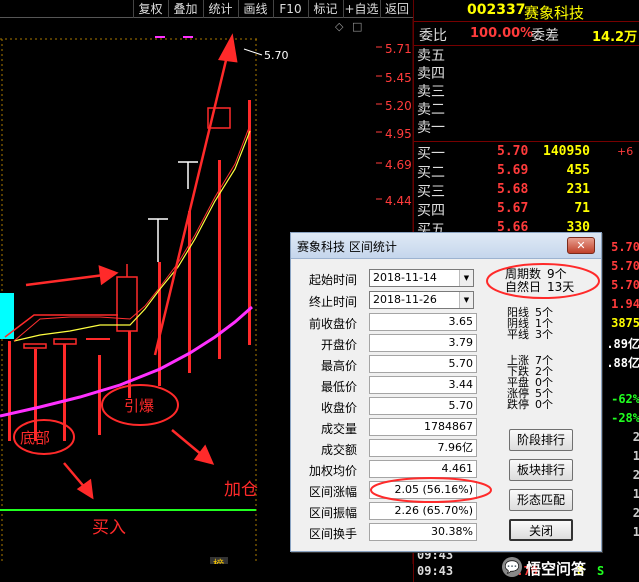  I want to click on price-tick: 5.71, so click(398, 49).